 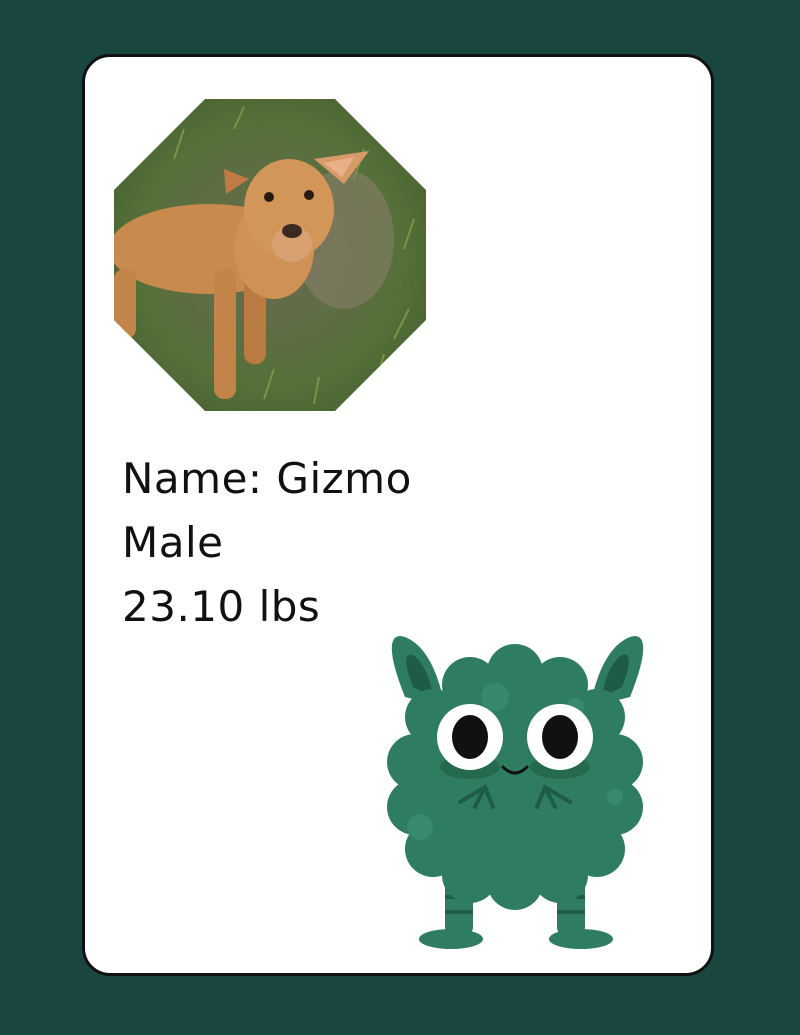 What do you see at coordinates (267, 543) in the screenshot?
I see `pet-info: Name: Gizmo Male 23.10 lbs` at bounding box center [267, 543].